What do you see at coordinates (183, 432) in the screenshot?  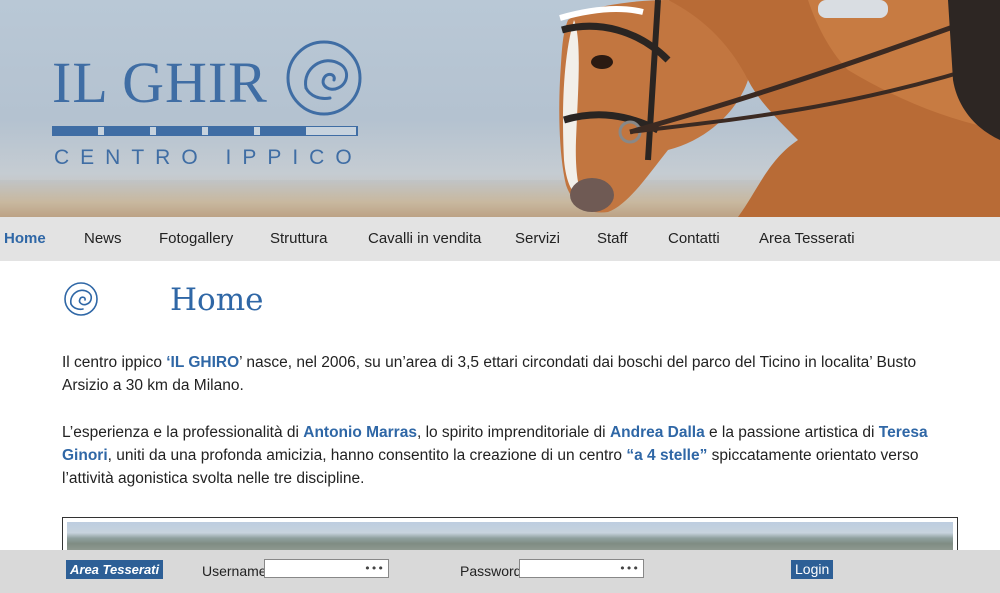 I see `text-fragment: L’esperienza e la professionalità di` at bounding box center [183, 432].